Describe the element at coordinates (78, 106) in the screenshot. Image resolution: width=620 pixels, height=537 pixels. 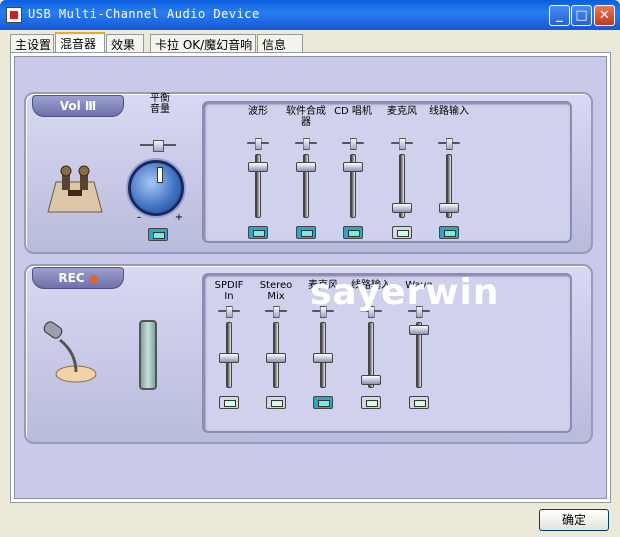
I see `playback-group-label: Vol Ⅲ` at that location.